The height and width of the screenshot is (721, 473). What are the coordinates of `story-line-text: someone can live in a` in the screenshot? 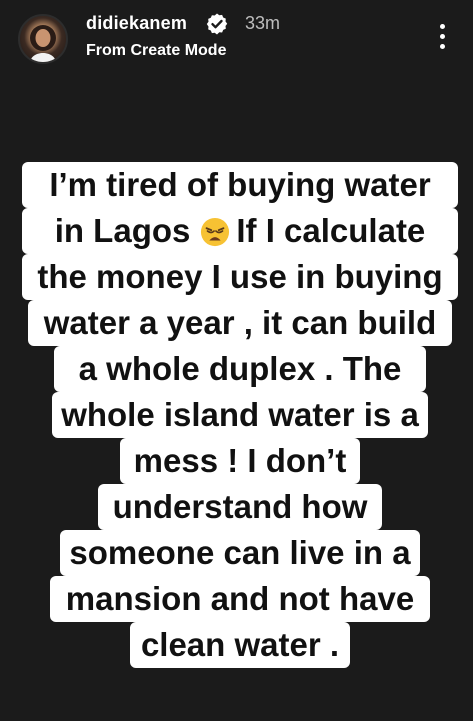 It's located at (240, 552).